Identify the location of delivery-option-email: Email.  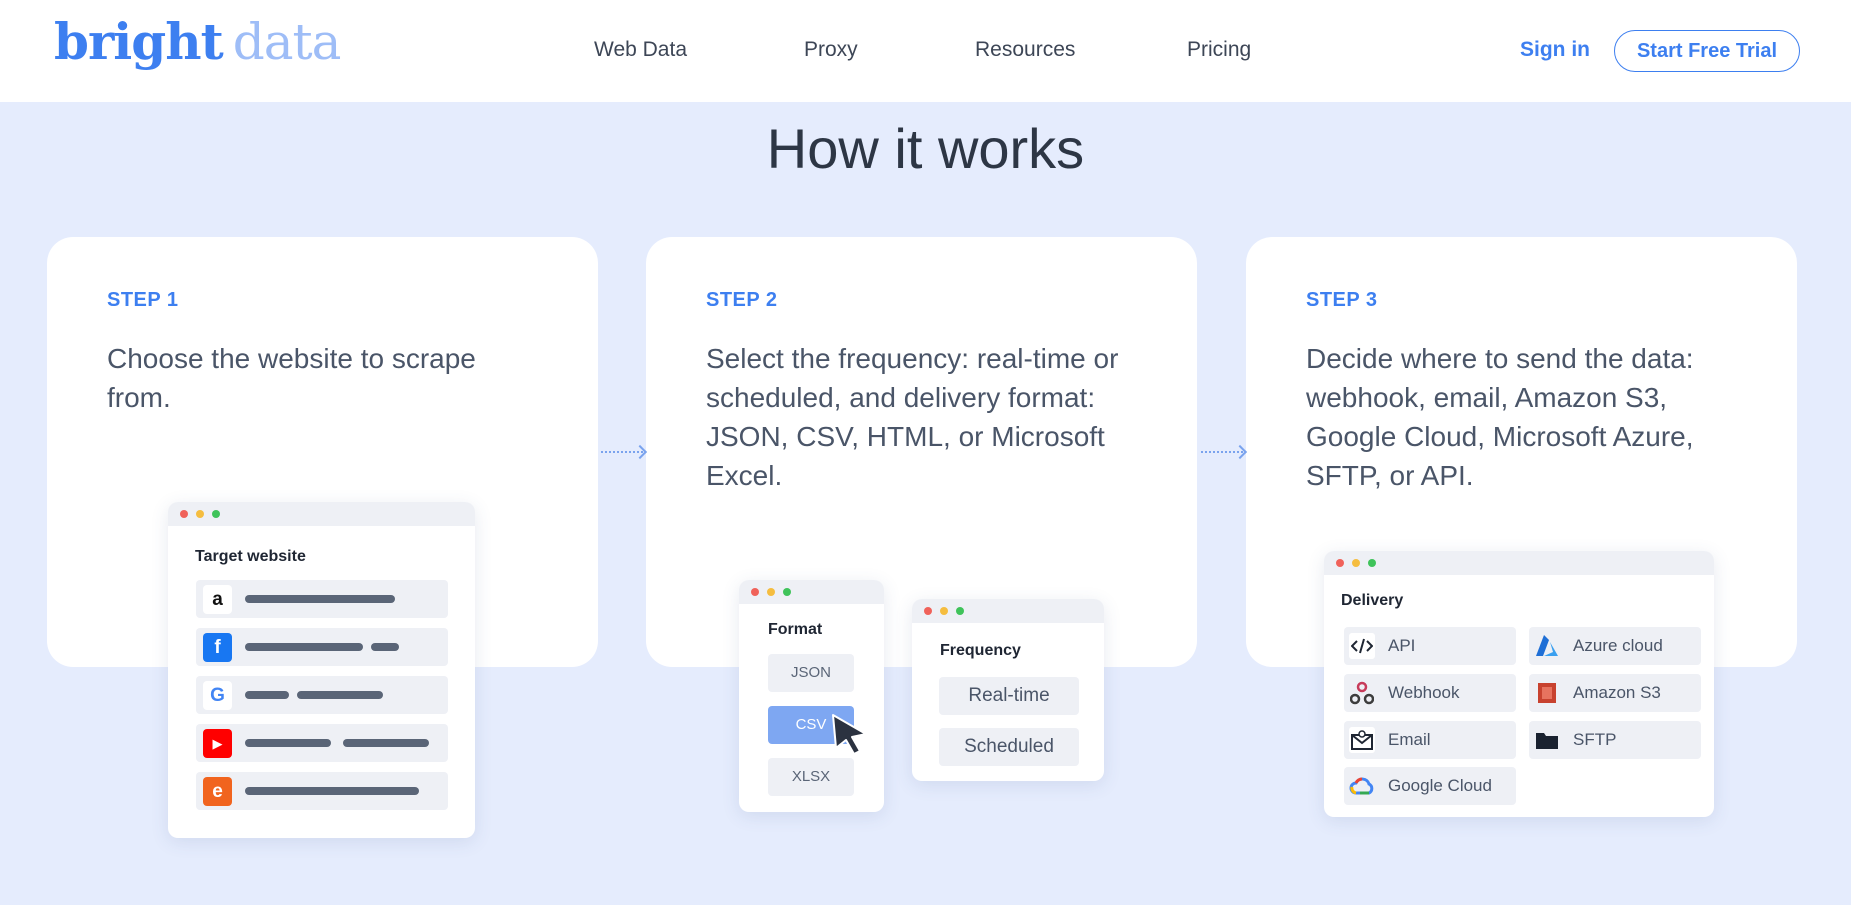
(1430, 740).